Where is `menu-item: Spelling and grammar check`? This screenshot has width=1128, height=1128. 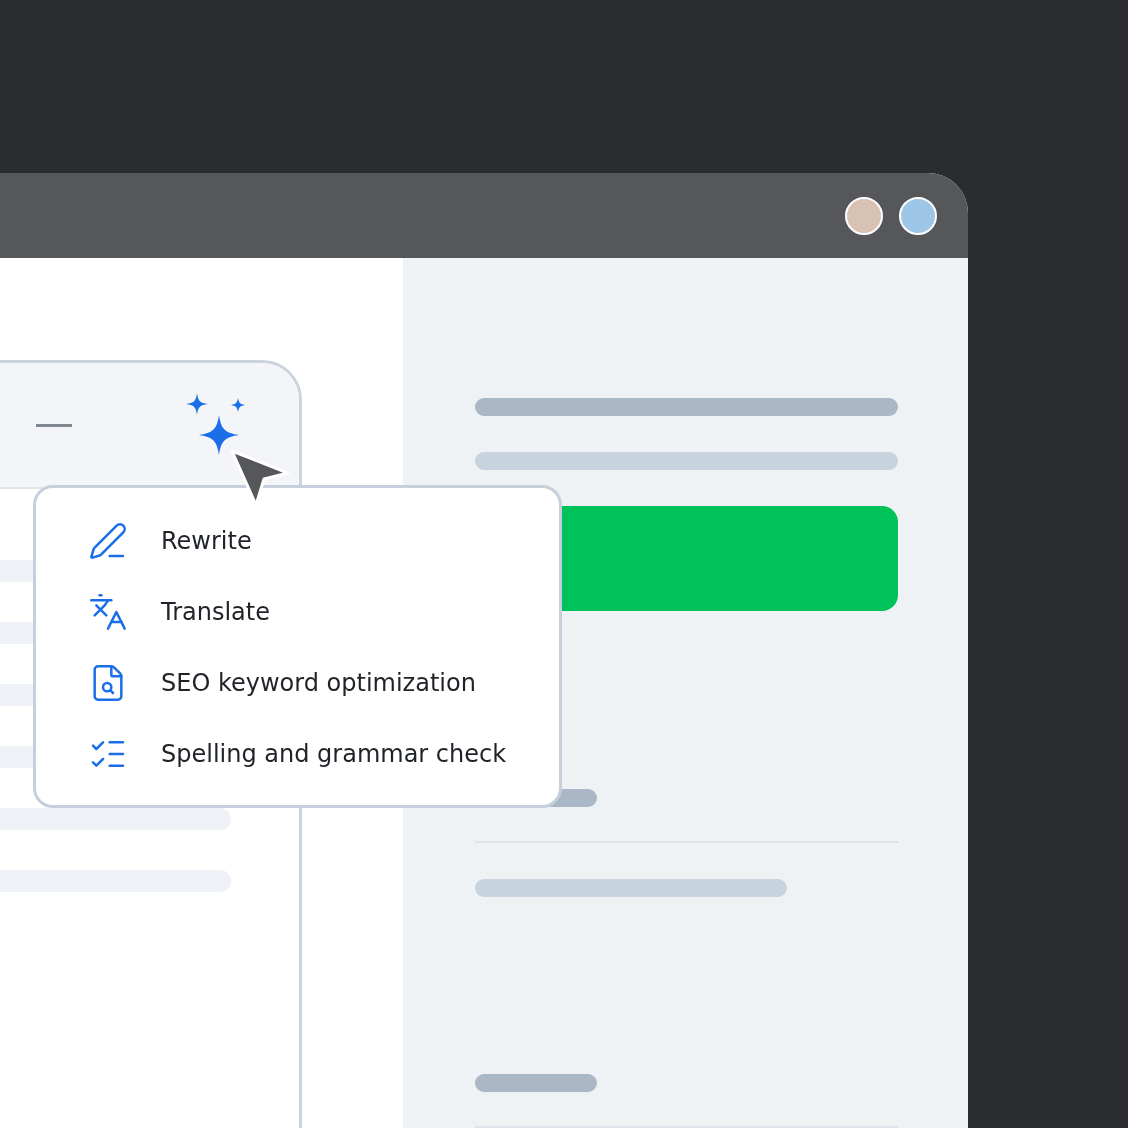
menu-item: Spelling and grammar check is located at coordinates (297, 753).